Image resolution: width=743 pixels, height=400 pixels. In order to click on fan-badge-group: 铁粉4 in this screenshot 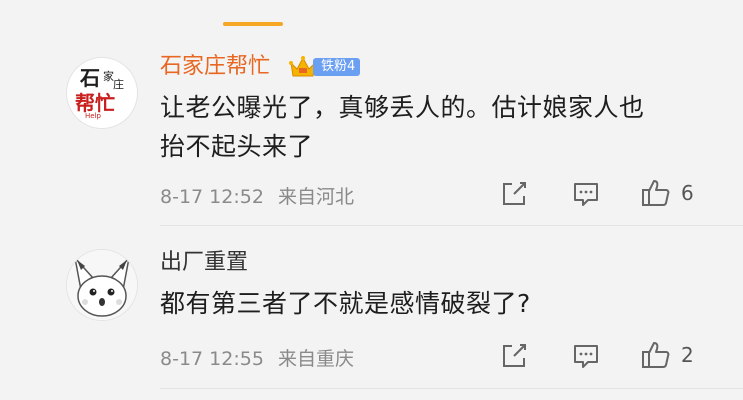, I will do `click(325, 67)`.